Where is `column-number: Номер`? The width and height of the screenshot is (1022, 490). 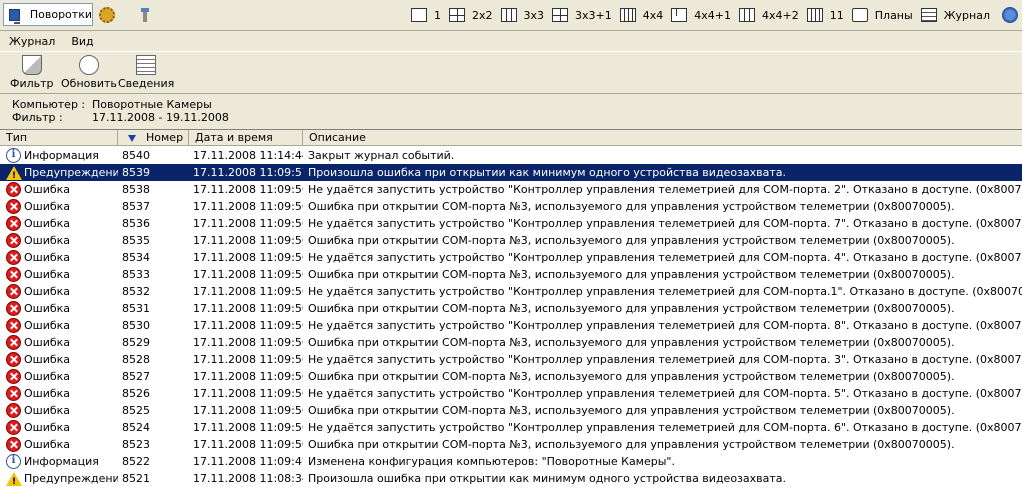 column-number: Номер is located at coordinates (153, 137).